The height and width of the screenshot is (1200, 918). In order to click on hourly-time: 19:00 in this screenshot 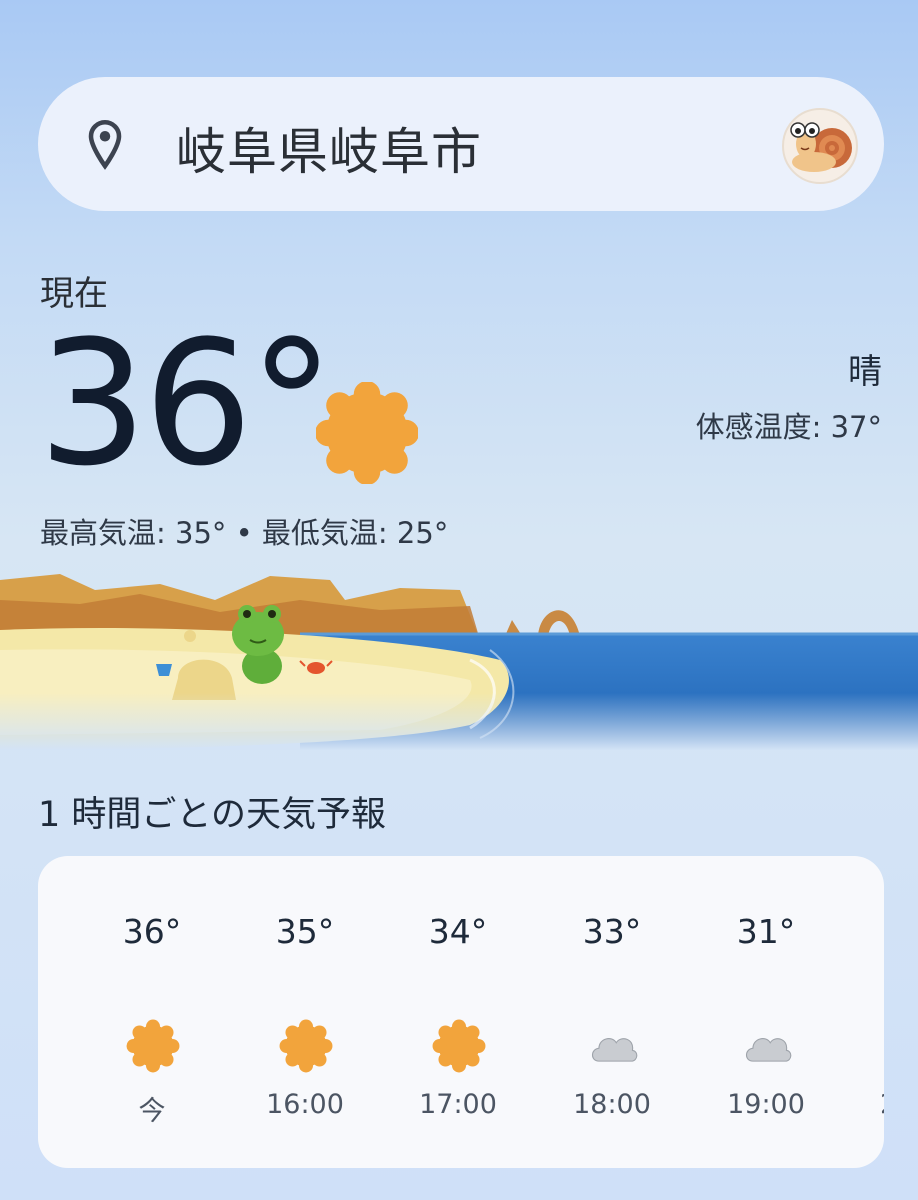, I will do `click(766, 1104)`.